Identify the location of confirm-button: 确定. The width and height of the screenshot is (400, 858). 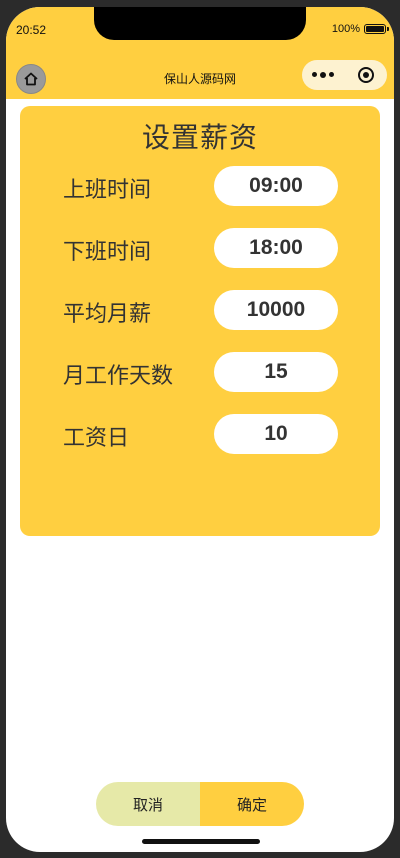
(252, 804).